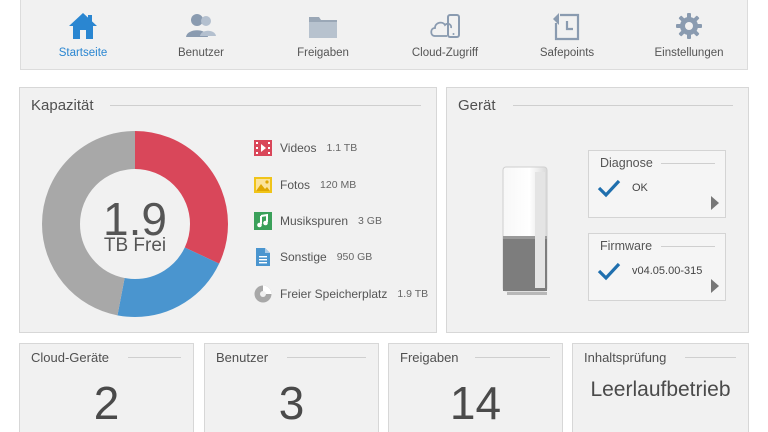 The height and width of the screenshot is (432, 768). I want to click on legend-label: Videos, so click(298, 148).